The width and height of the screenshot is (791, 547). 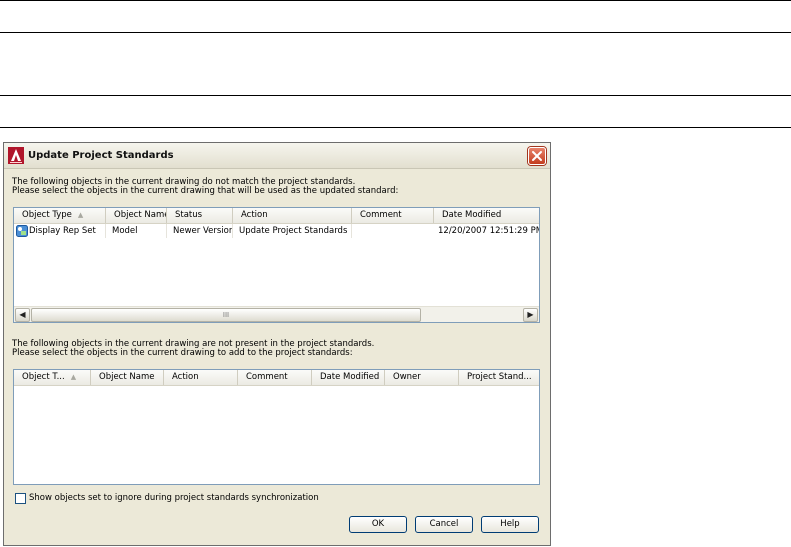 What do you see at coordinates (226, 315) in the screenshot?
I see `scrollbar-thumb: III` at bounding box center [226, 315].